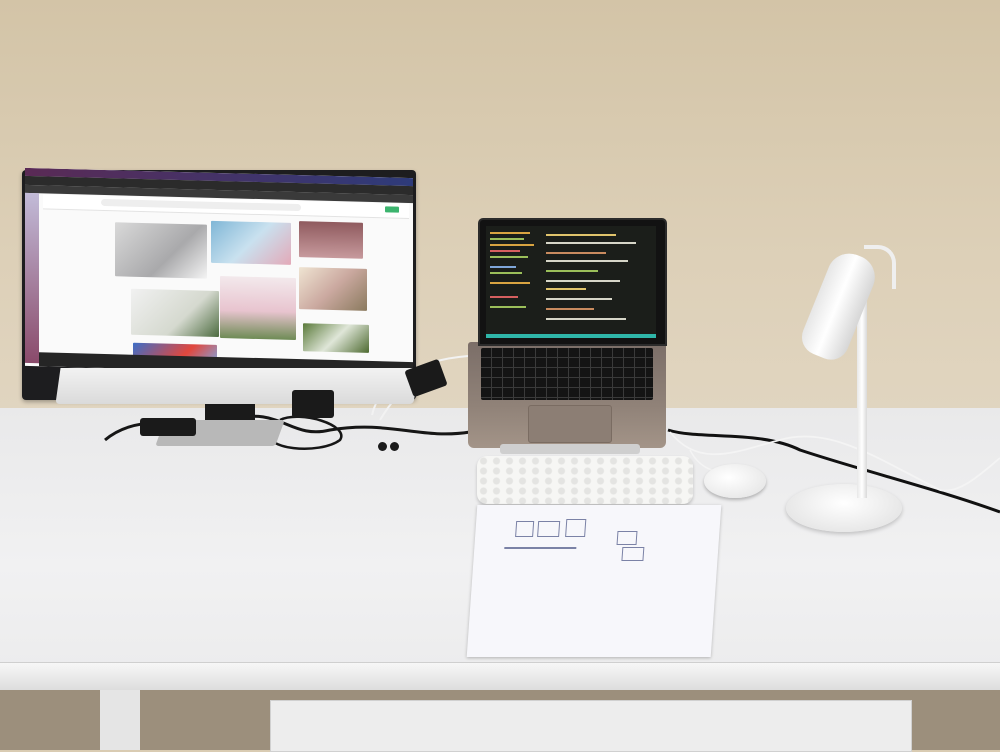 The height and width of the screenshot is (752, 1000). Describe the element at coordinates (735, 481) in the screenshot. I see `mouse` at that location.